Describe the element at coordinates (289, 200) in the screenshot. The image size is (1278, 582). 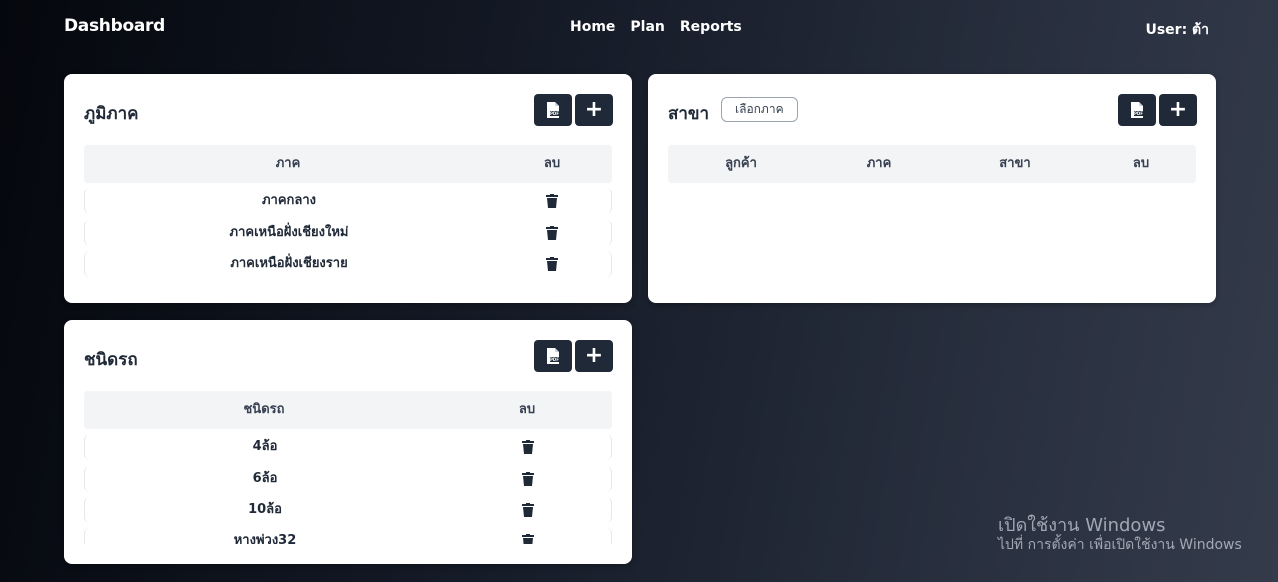
I see `region-name-cell: ภาคกลาง` at that location.